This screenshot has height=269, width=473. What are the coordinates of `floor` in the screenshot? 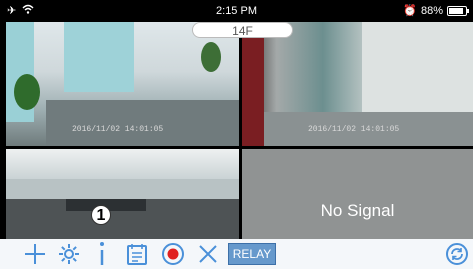 It's located at (142, 123).